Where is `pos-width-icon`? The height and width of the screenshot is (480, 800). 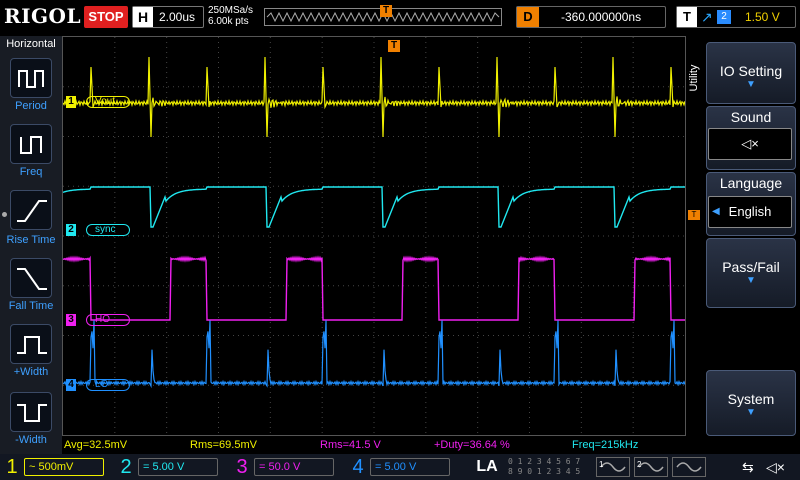 pos-width-icon is located at coordinates (32, 345).